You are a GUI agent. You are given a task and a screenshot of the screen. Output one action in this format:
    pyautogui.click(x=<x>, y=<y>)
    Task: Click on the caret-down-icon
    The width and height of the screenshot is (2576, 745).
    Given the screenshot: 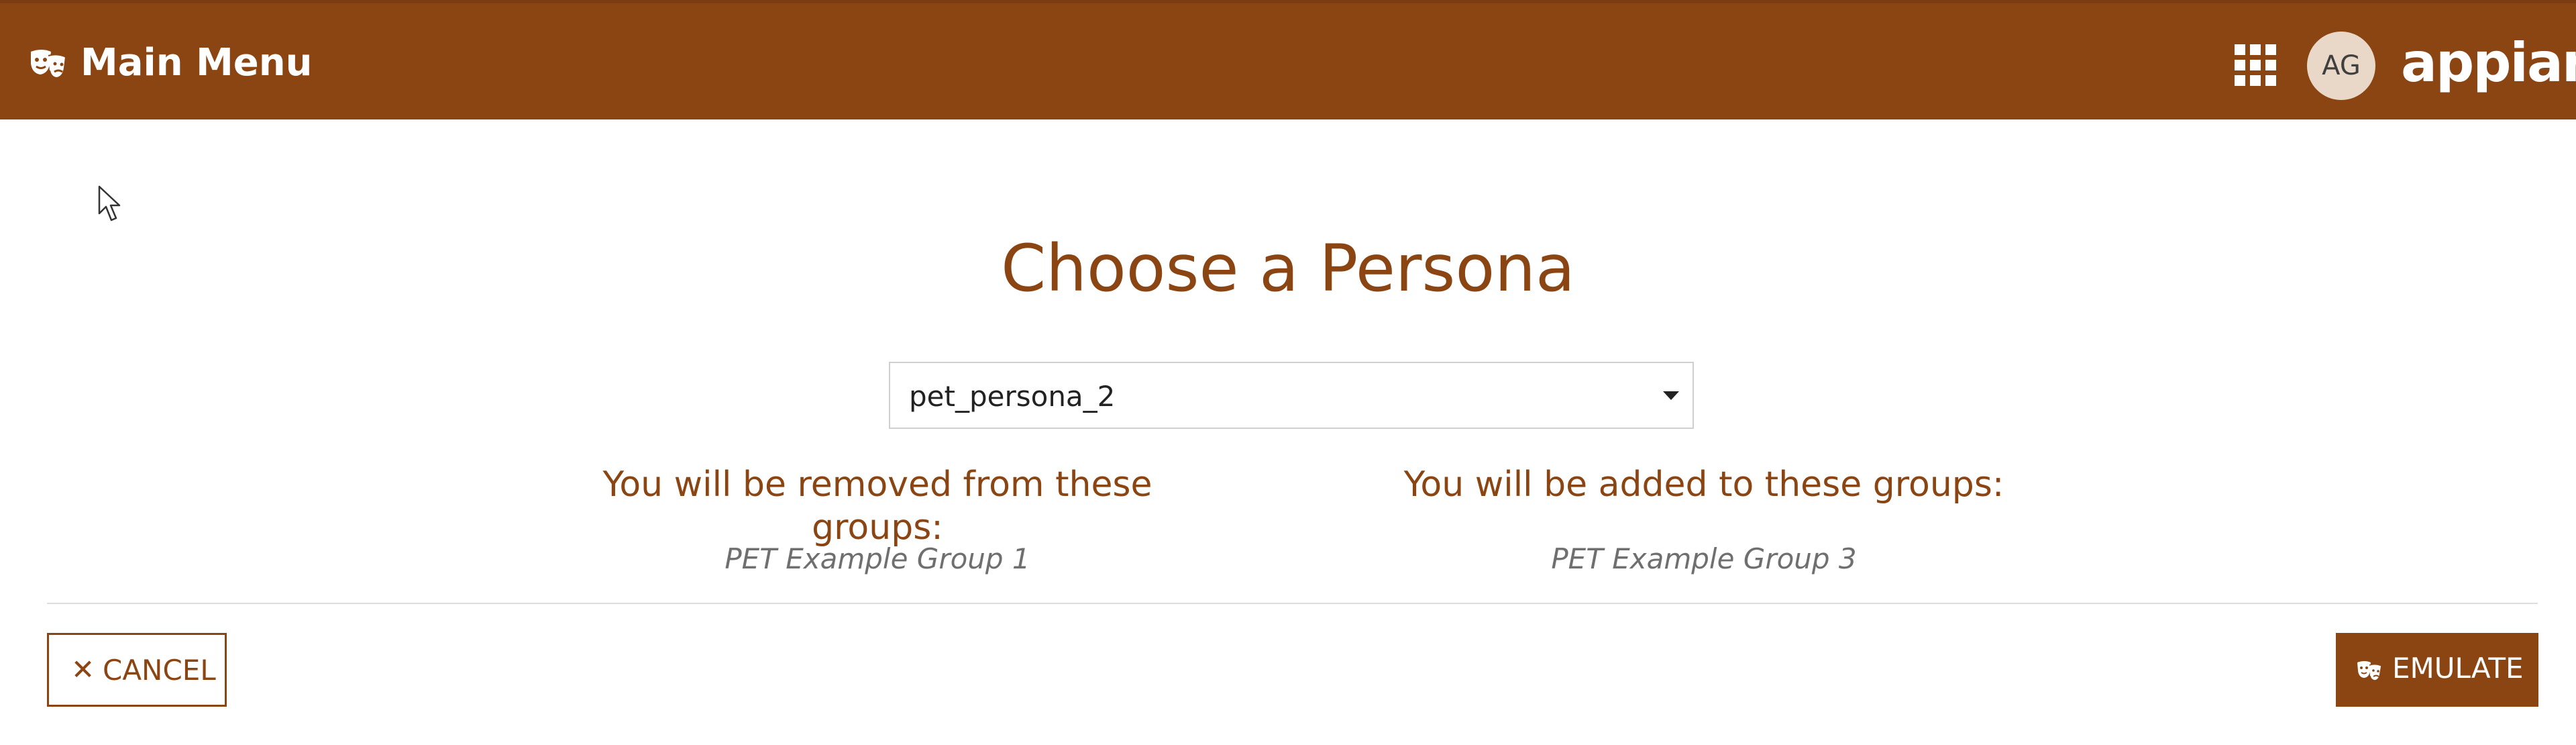 What is the action you would take?
    pyautogui.click(x=1671, y=395)
    